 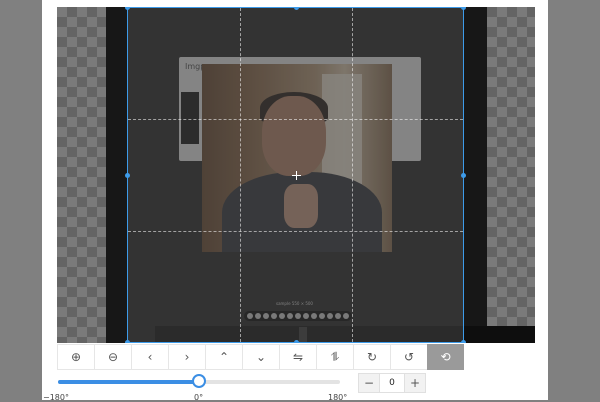 I want to click on move-left-button: ‹, so click(x=149, y=357).